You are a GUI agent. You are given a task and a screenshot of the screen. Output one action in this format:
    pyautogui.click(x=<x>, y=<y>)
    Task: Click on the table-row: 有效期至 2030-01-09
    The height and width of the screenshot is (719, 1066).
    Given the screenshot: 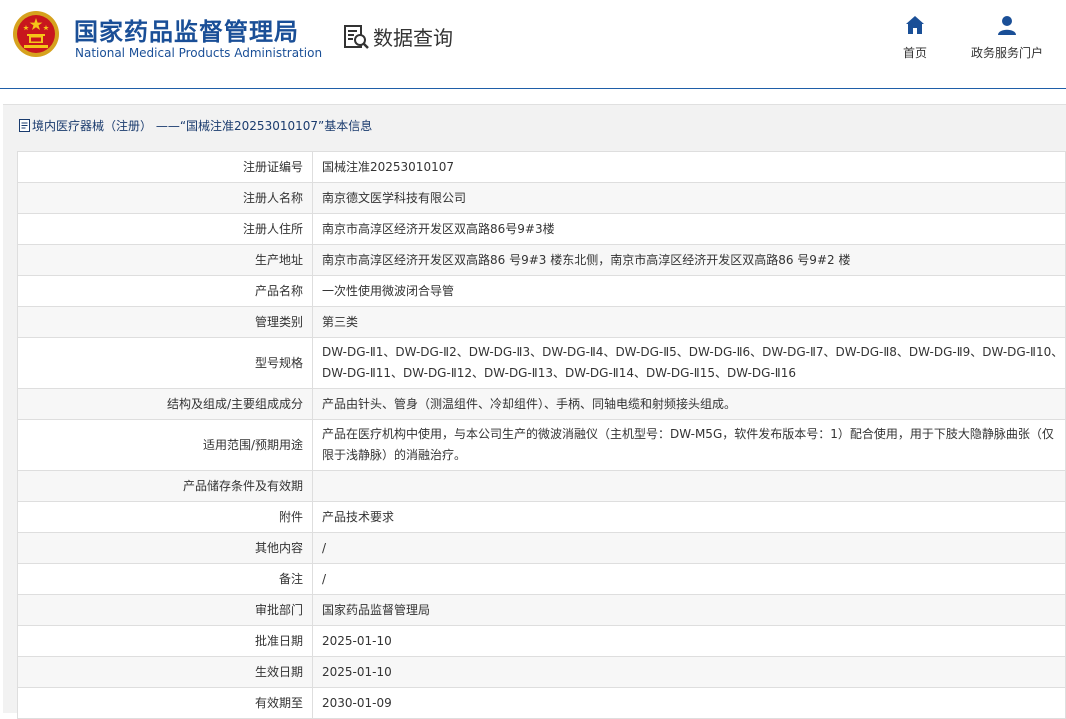 What is the action you would take?
    pyautogui.click(x=541, y=703)
    